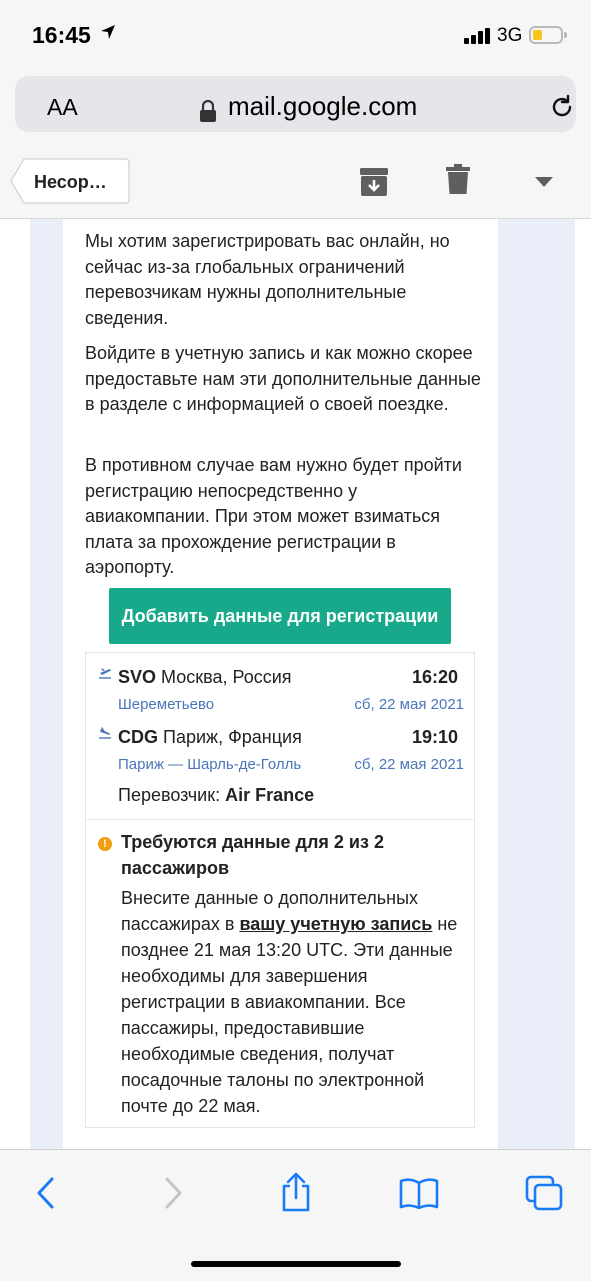 The width and height of the screenshot is (591, 1281). I want to click on reload-icon, so click(562, 107).